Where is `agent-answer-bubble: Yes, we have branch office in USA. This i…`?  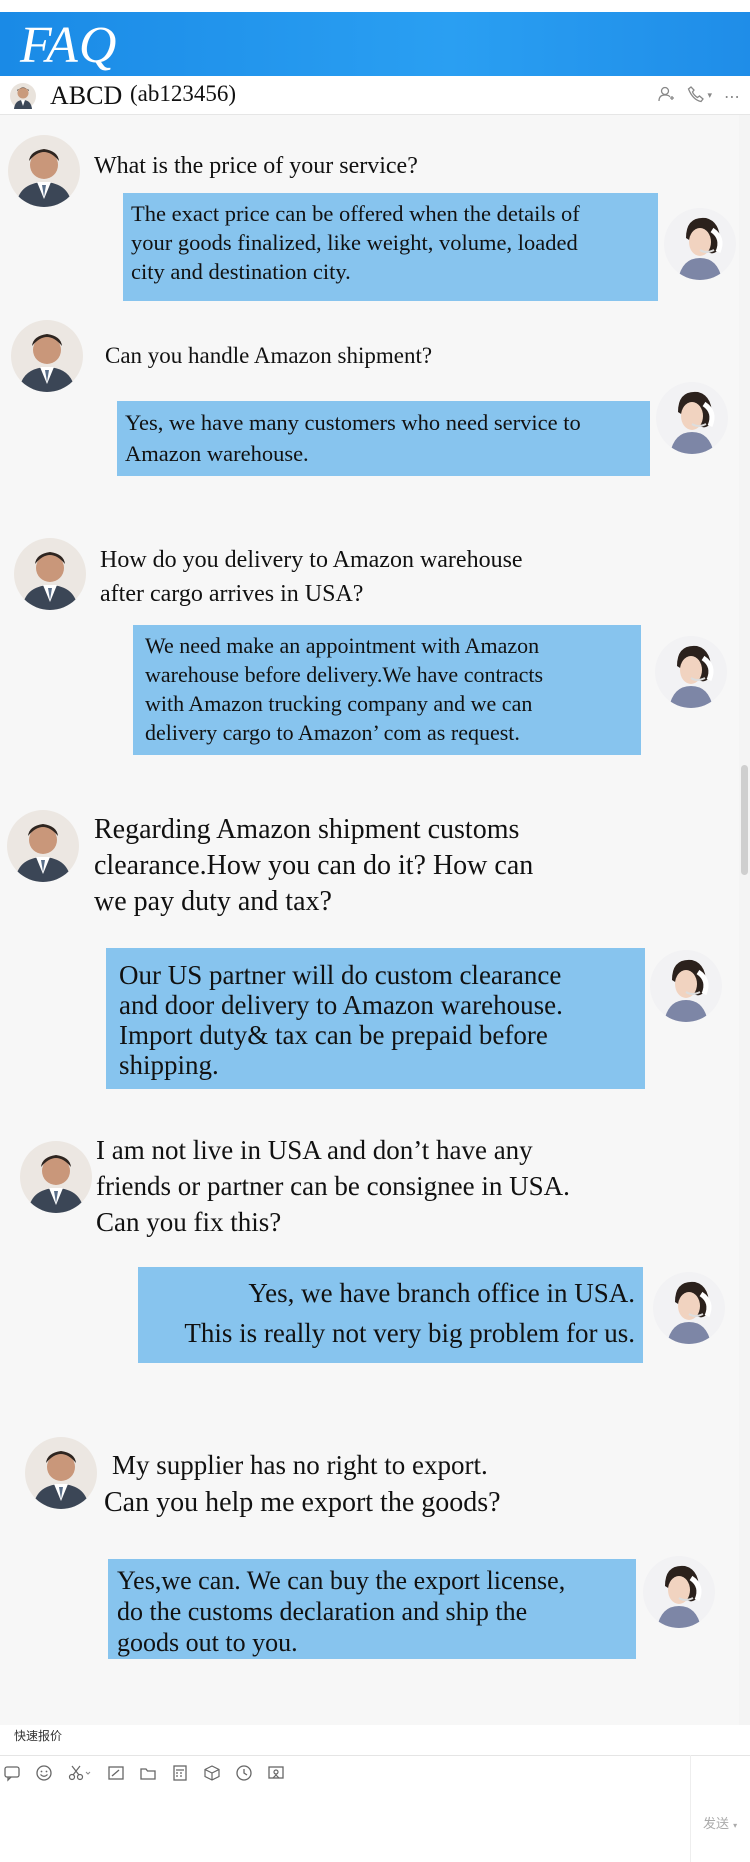 agent-answer-bubble: Yes, we have branch office in USA. This i… is located at coordinates (390, 1315).